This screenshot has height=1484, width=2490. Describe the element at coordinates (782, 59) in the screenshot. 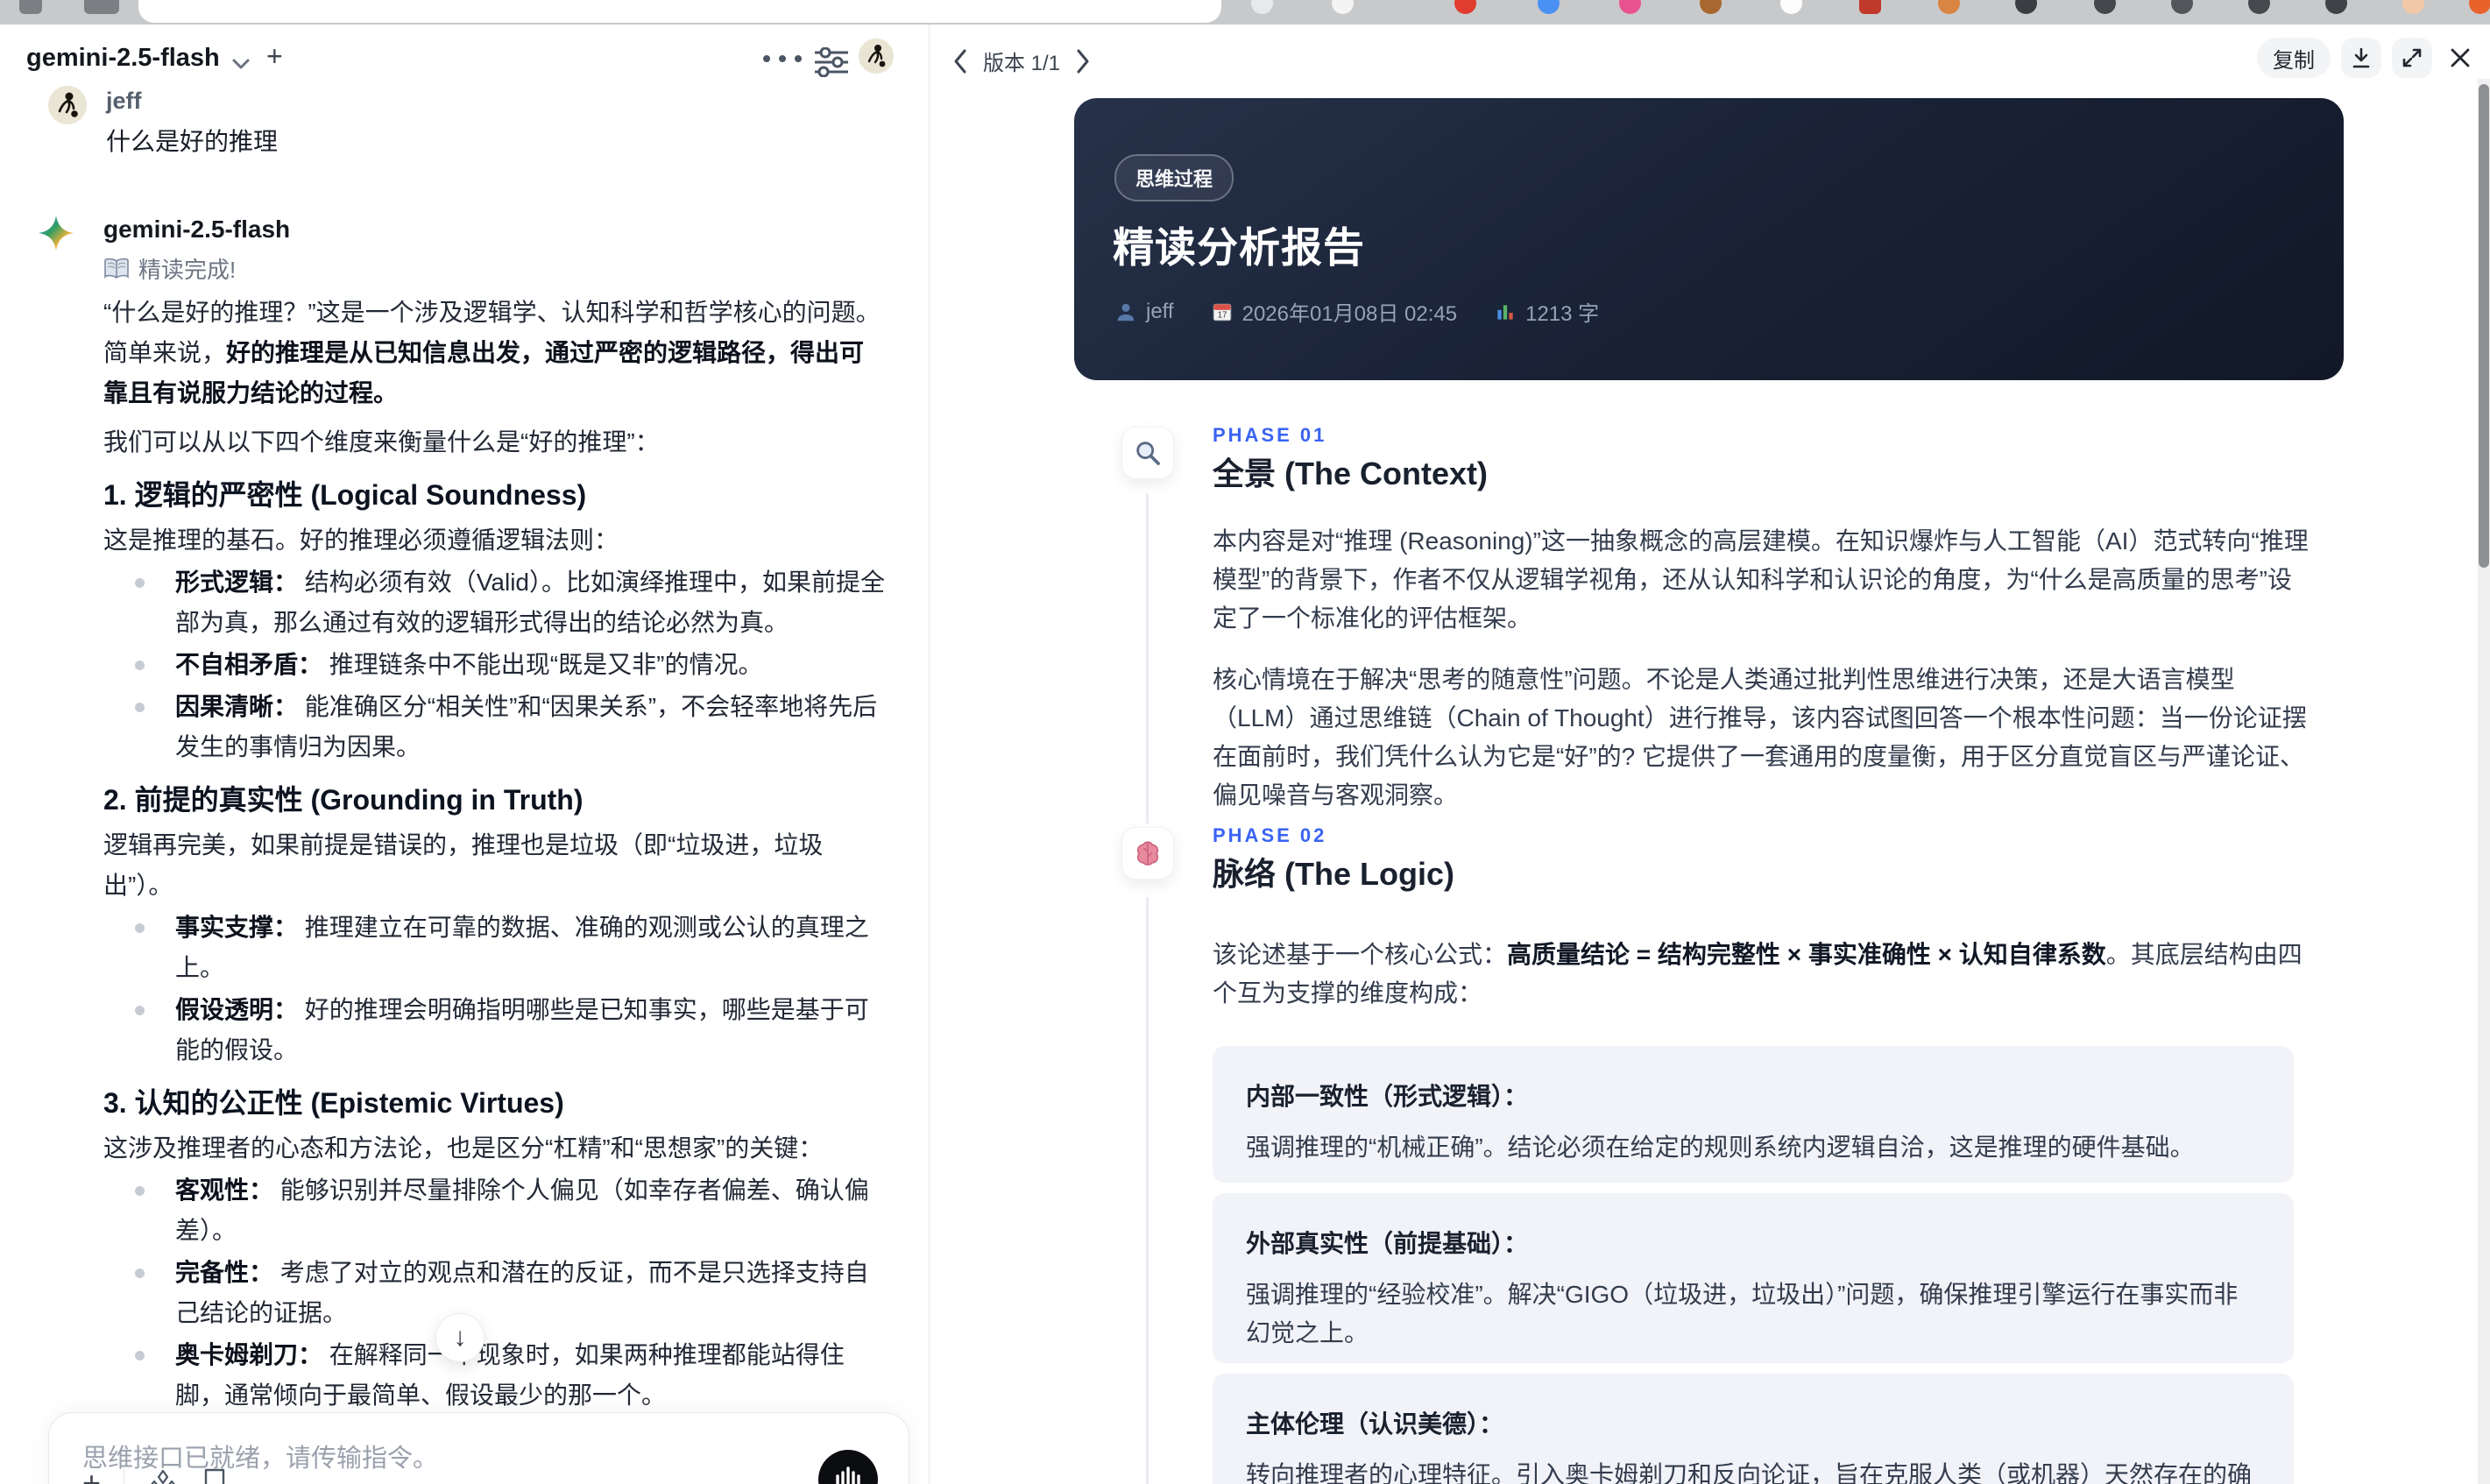

I see `more-options-icon` at that location.